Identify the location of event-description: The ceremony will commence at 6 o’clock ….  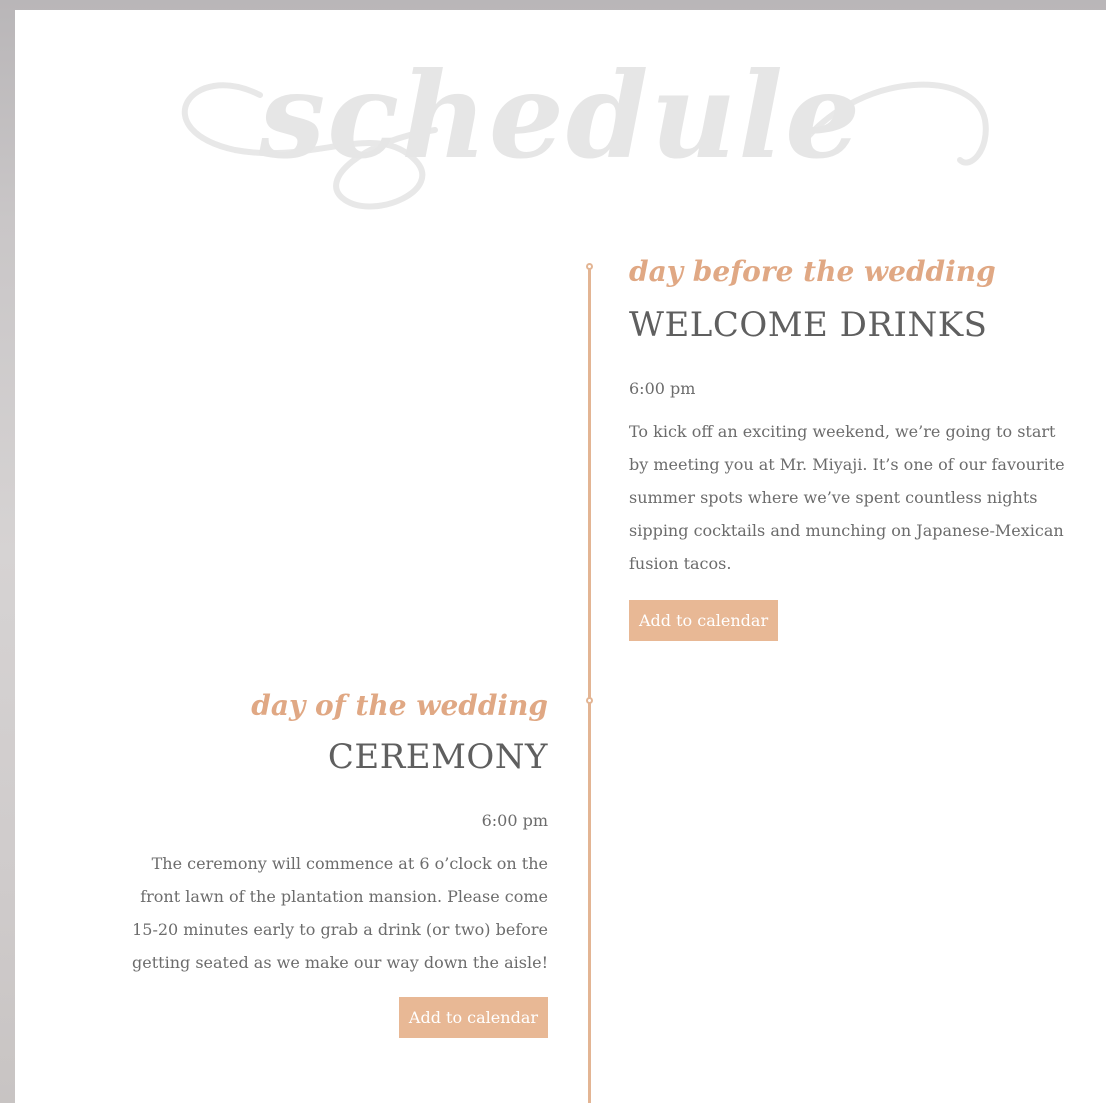
(340, 913).